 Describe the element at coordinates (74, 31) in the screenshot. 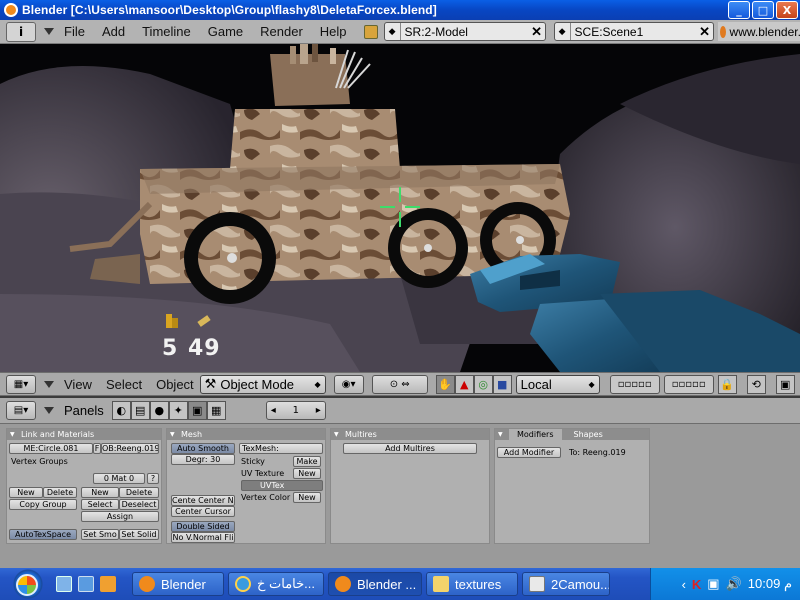

I see `menu-file: File` at that location.